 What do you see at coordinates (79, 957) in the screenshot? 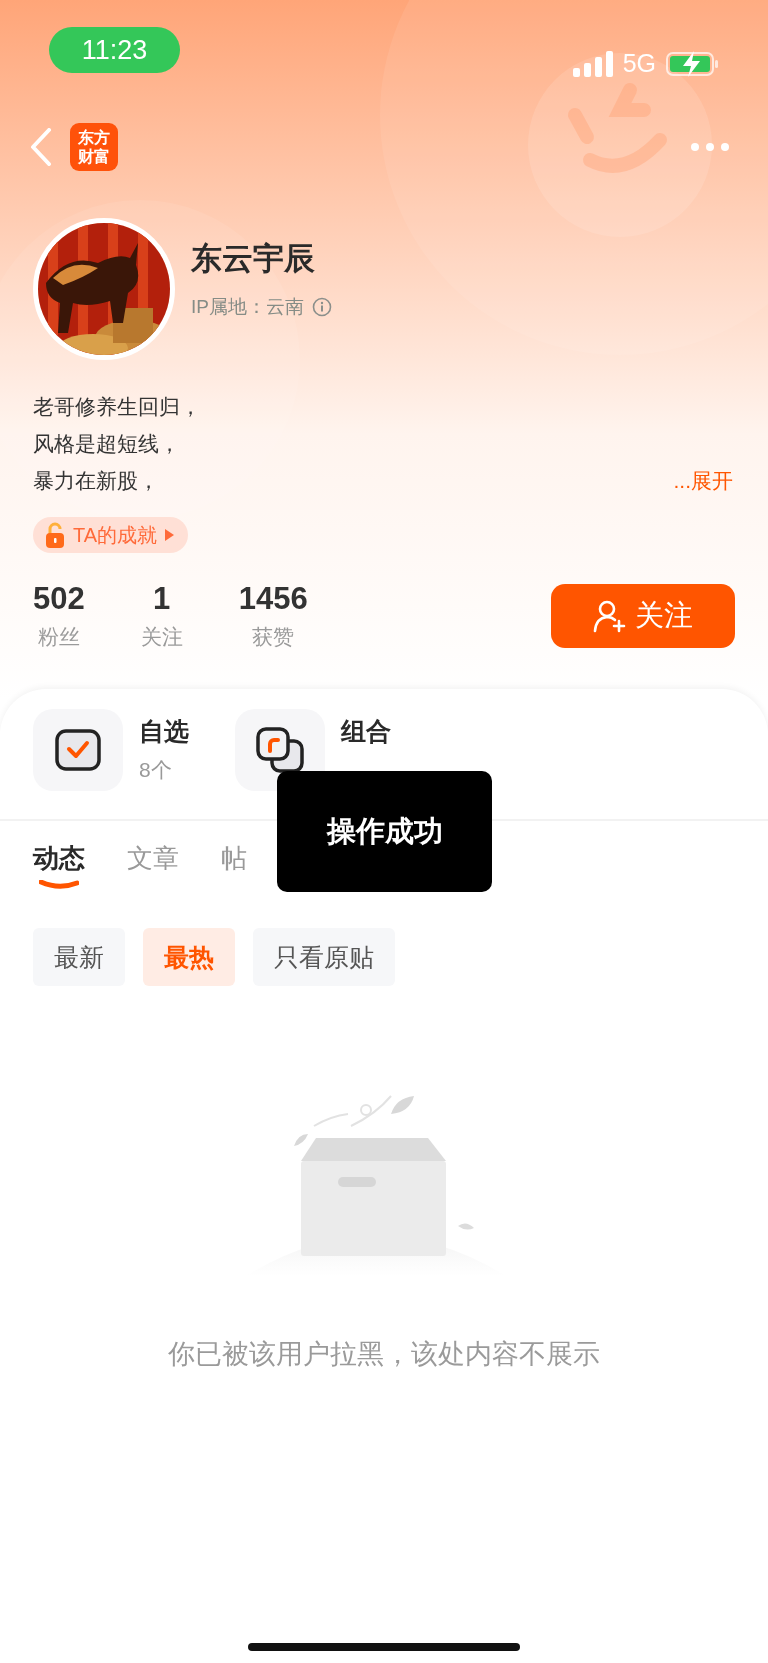
I see `filter-chip: 最新` at bounding box center [79, 957].